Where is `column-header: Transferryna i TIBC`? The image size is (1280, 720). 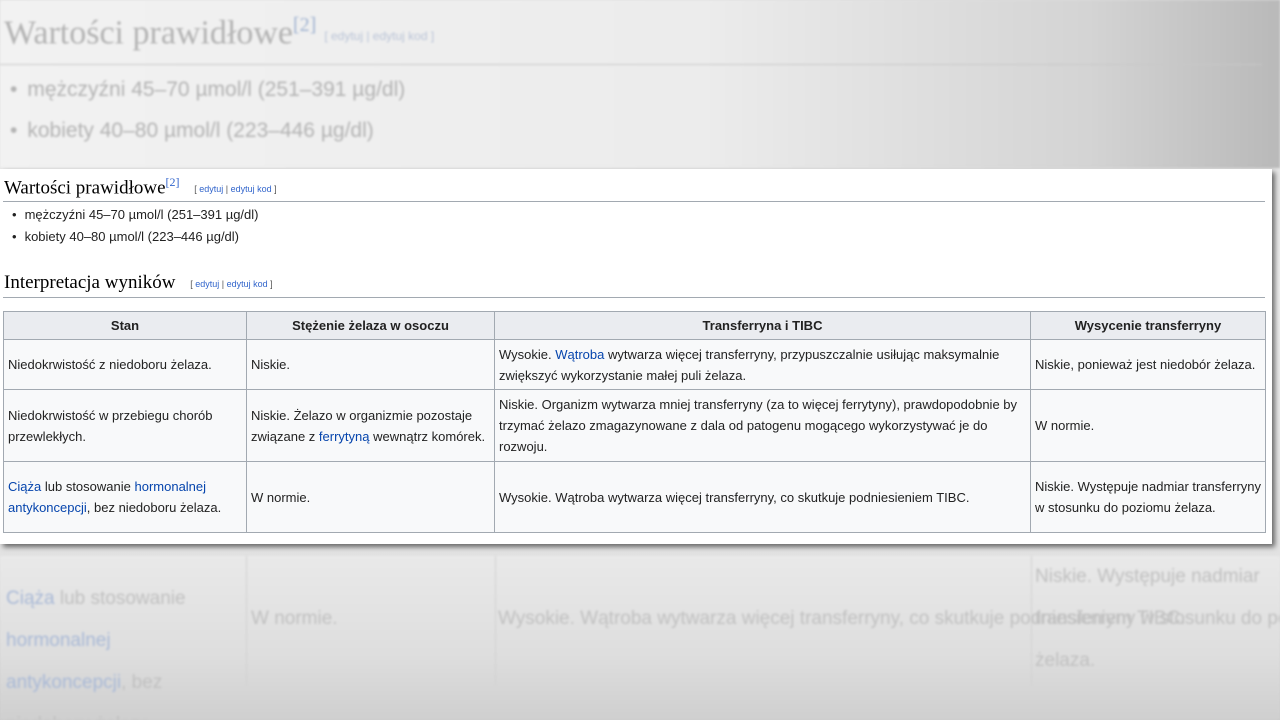
column-header: Transferryna i TIBC is located at coordinates (762, 325).